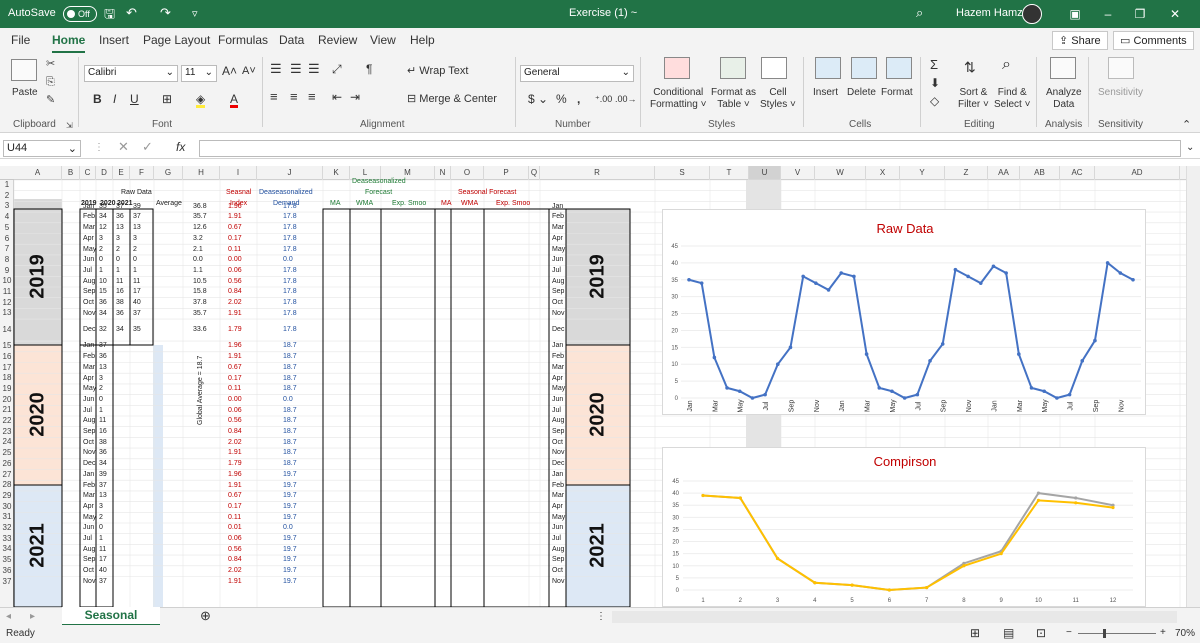  Describe the element at coordinates (118, 260) in the screenshot. I see `value-2020: 0` at that location.